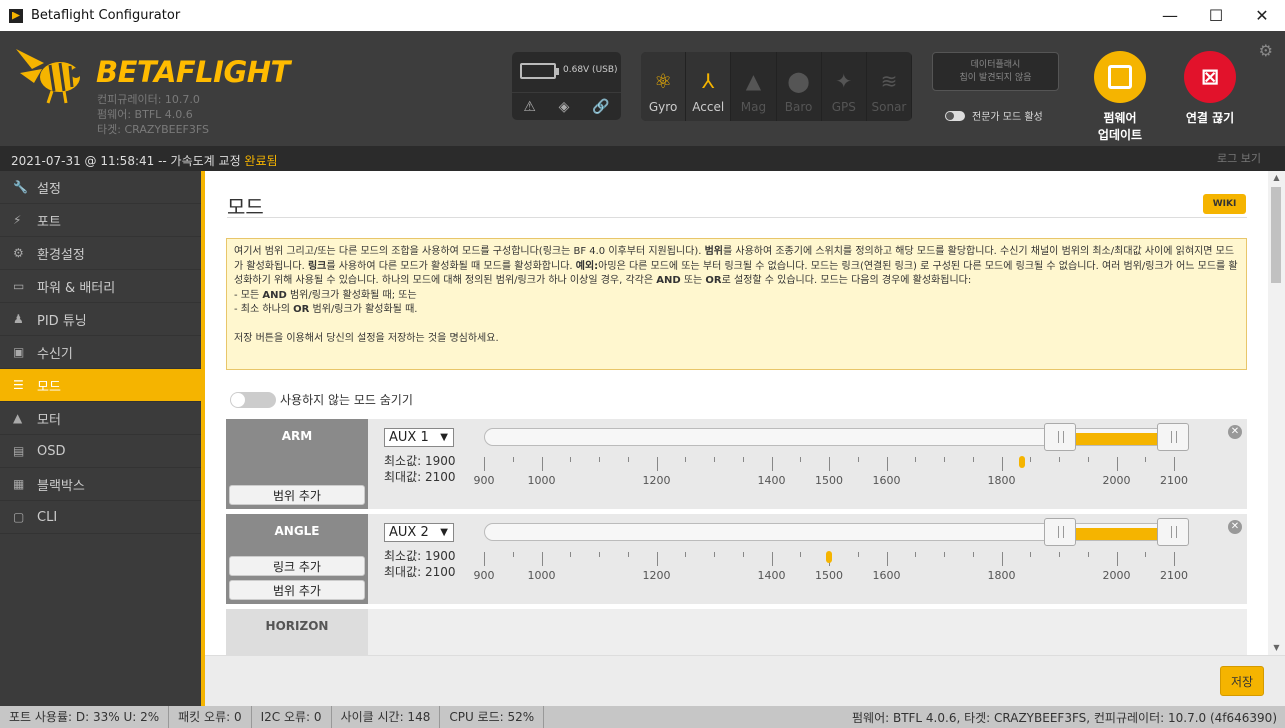 This screenshot has height=728, width=1285. I want to click on status-message: 2021-07-31 @ 11:58:41 -- 가속도계 교정, so click(128, 161).